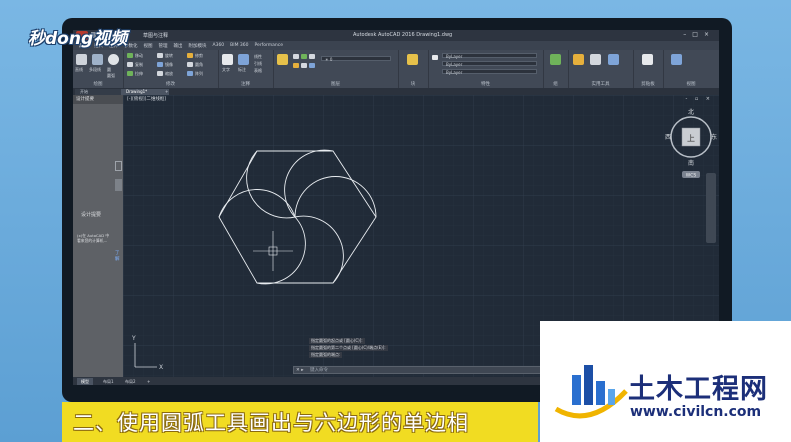 This screenshot has height=442, width=791. Describe the element at coordinates (160, 73) in the screenshot. I see `scale-icon` at that location.